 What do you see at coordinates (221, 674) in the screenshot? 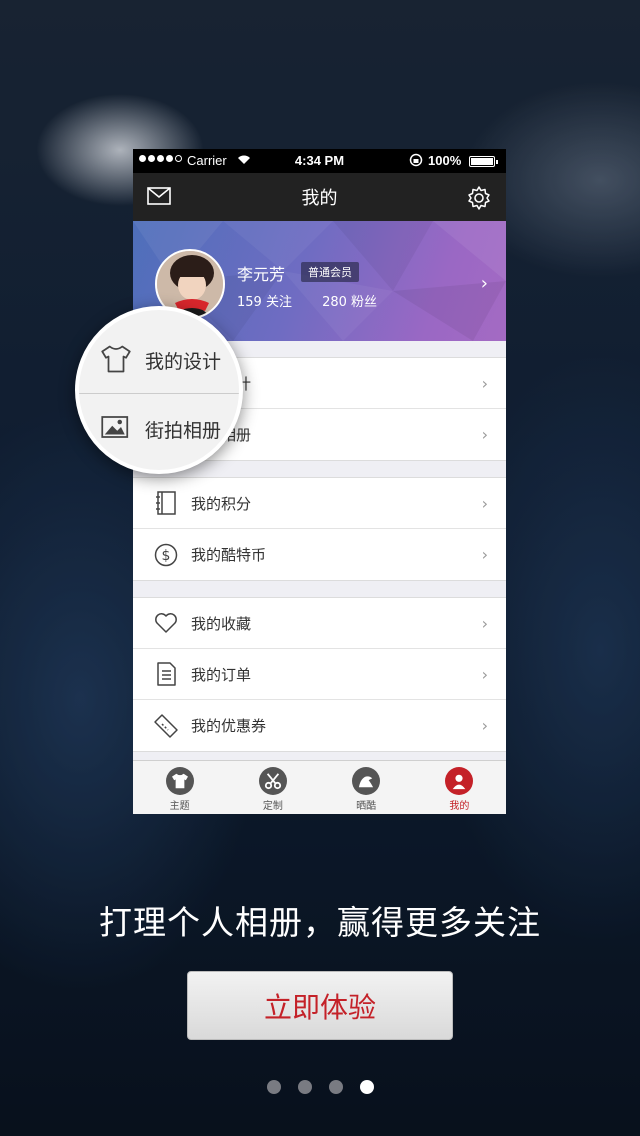
I see `menu-item-label: 我的订单` at bounding box center [221, 674].